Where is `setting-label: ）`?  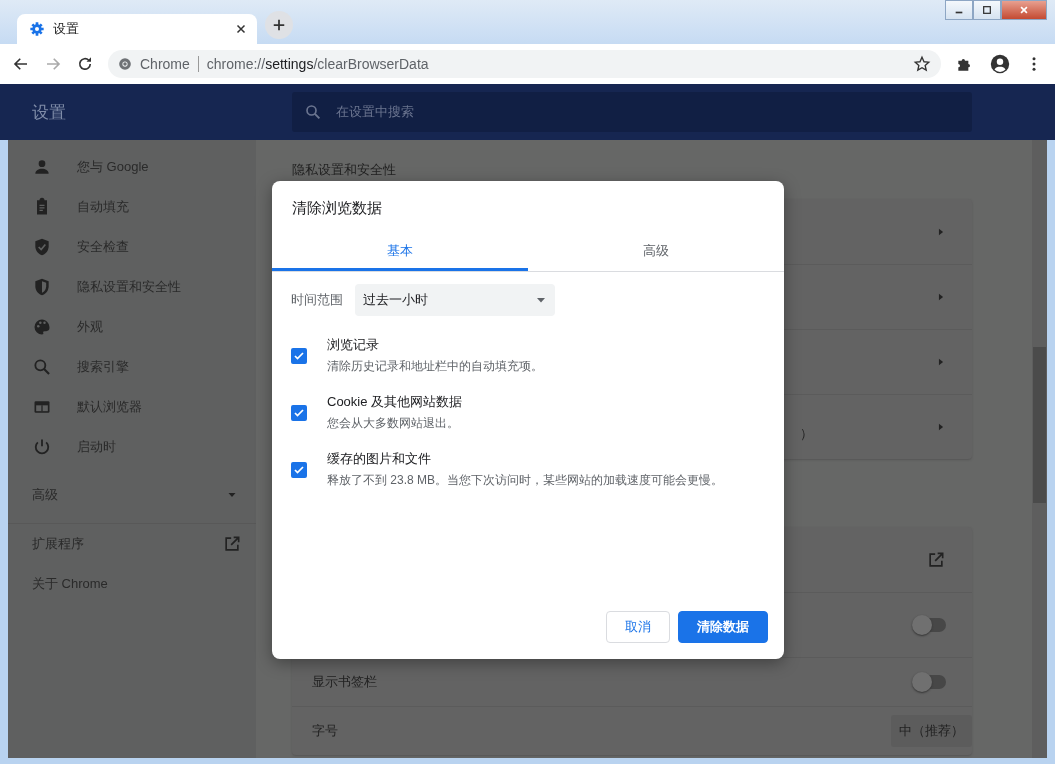 setting-label: ） is located at coordinates (806, 434).